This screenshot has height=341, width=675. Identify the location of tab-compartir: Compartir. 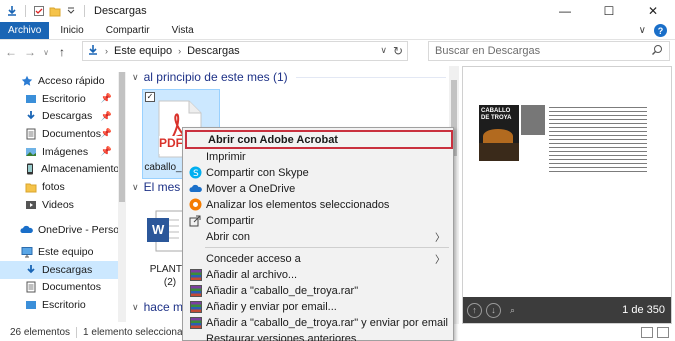
(128, 30).